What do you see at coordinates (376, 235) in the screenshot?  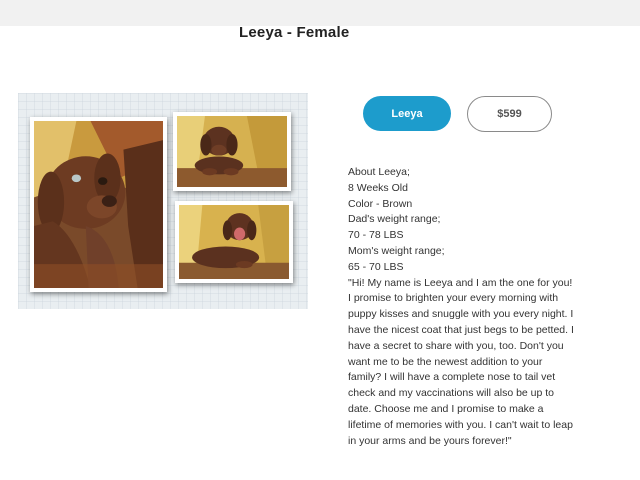 I see `dad-weight-range: 70 - 78 LBS` at bounding box center [376, 235].